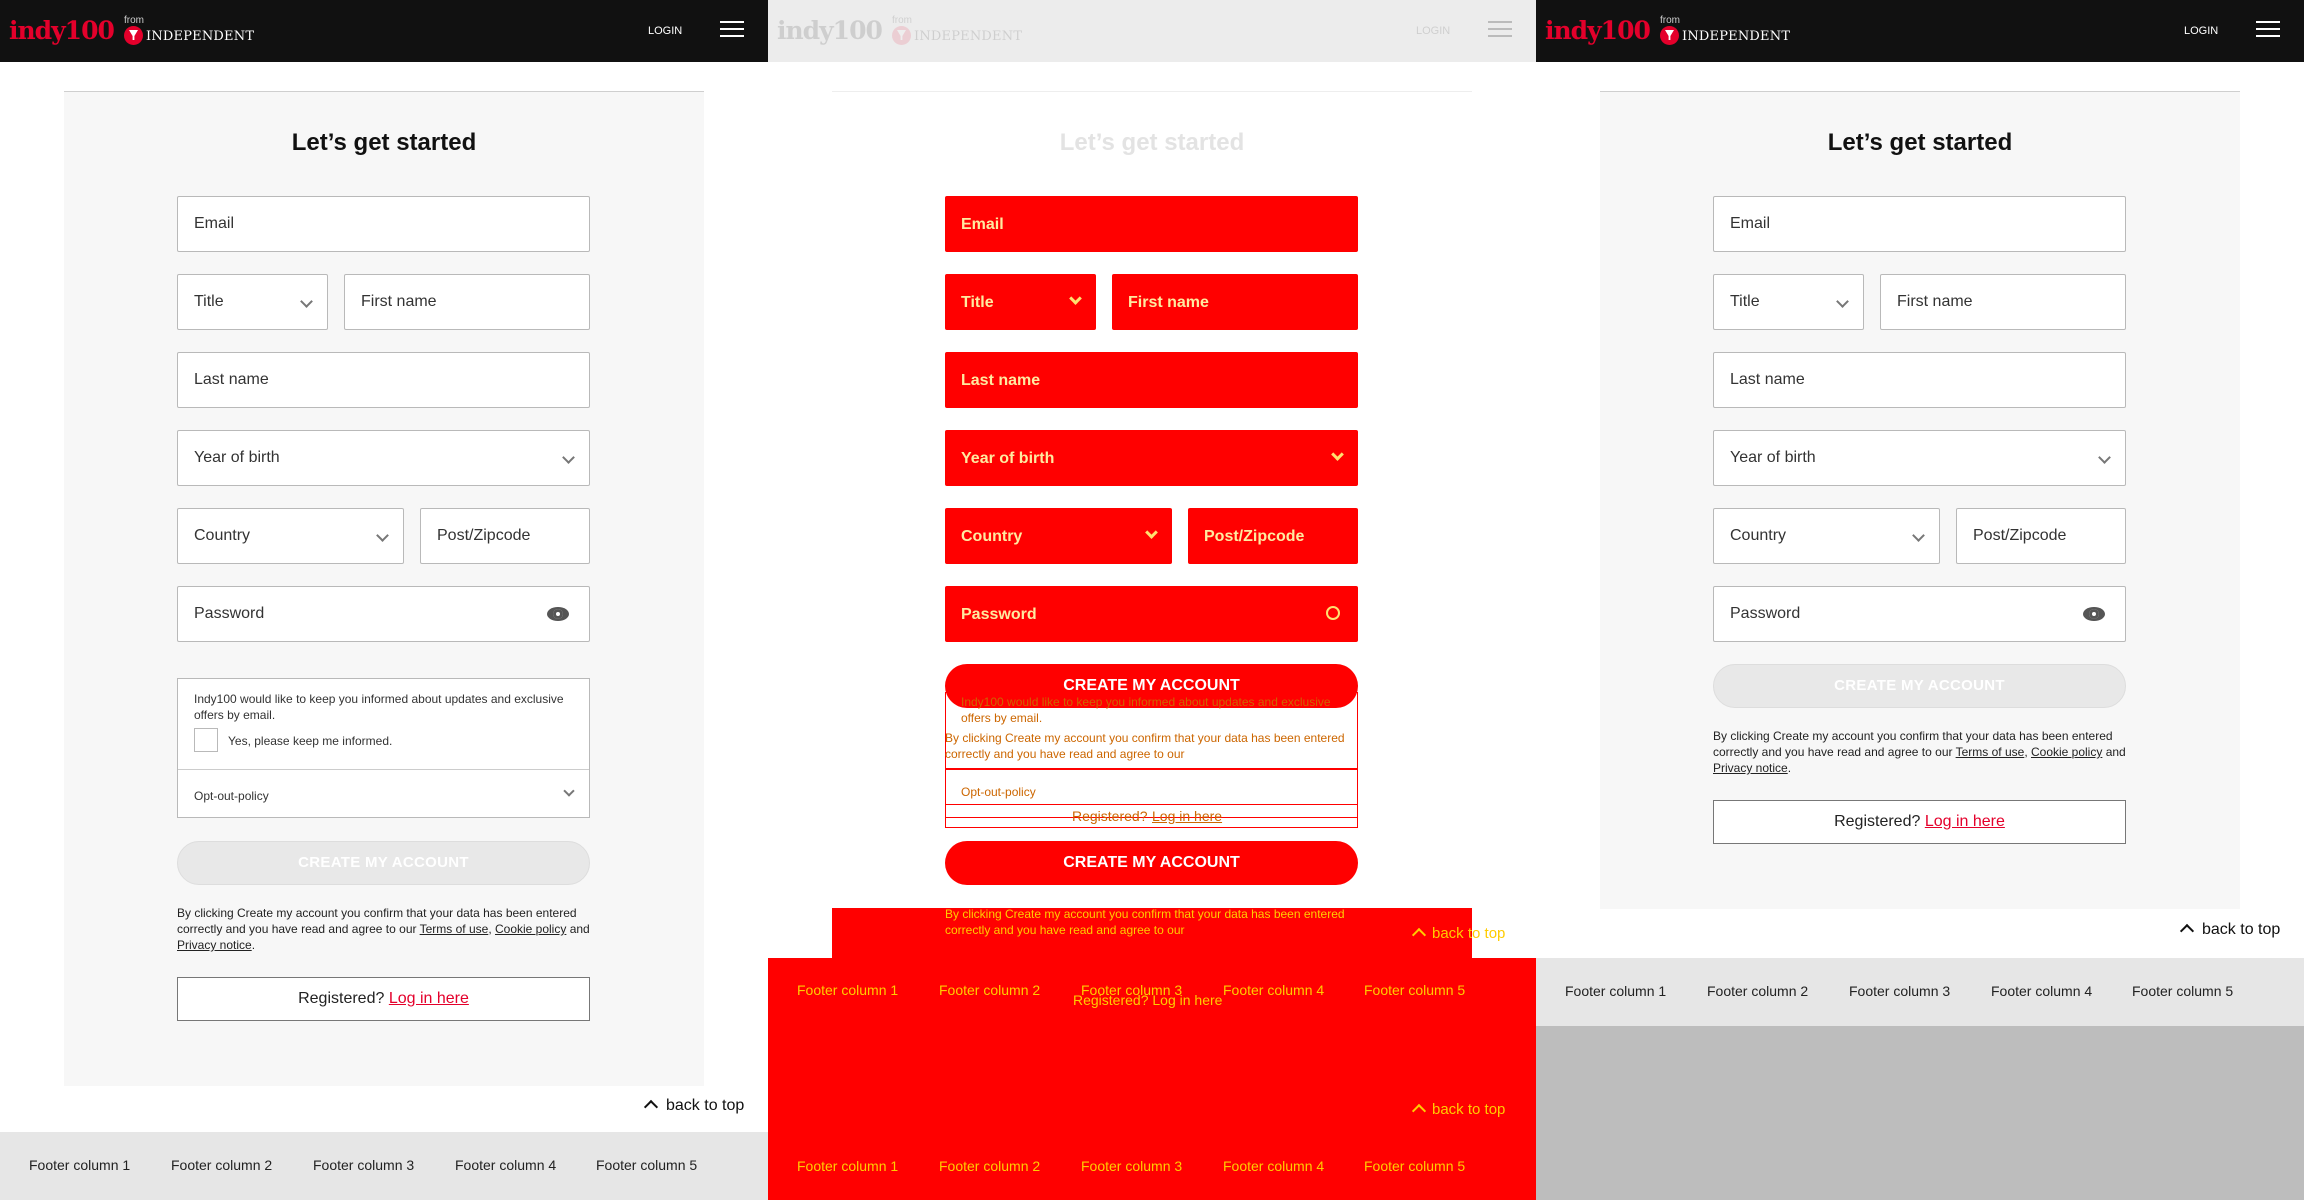 The image size is (2304, 1200). Describe the element at coordinates (134, 20) in the screenshot. I see `from-label: from` at that location.